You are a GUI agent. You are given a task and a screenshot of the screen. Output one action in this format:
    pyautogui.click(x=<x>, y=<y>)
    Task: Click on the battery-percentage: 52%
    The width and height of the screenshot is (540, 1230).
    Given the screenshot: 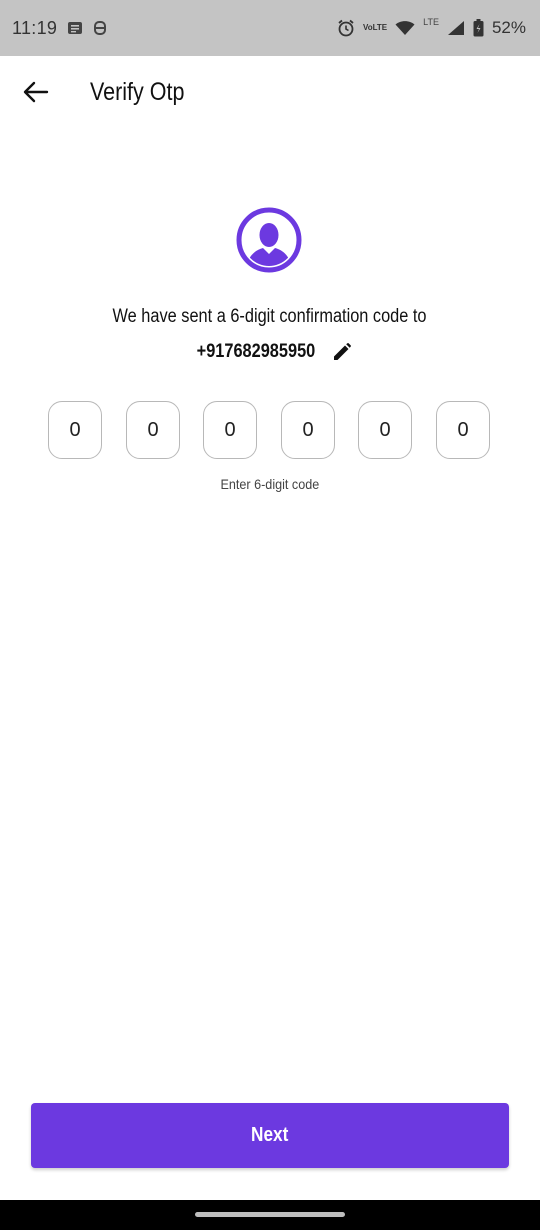 What is the action you would take?
    pyautogui.click(x=508, y=27)
    